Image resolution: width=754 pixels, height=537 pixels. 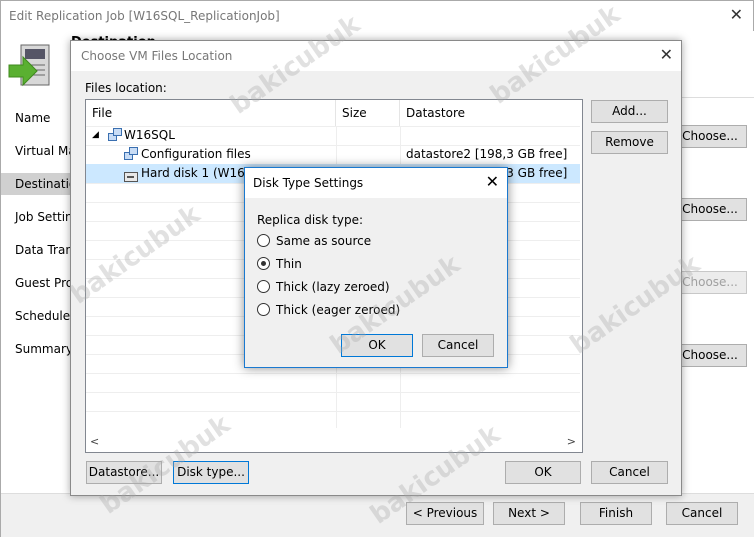 I want to click on scroll-right-icon: >, so click(x=571, y=441).